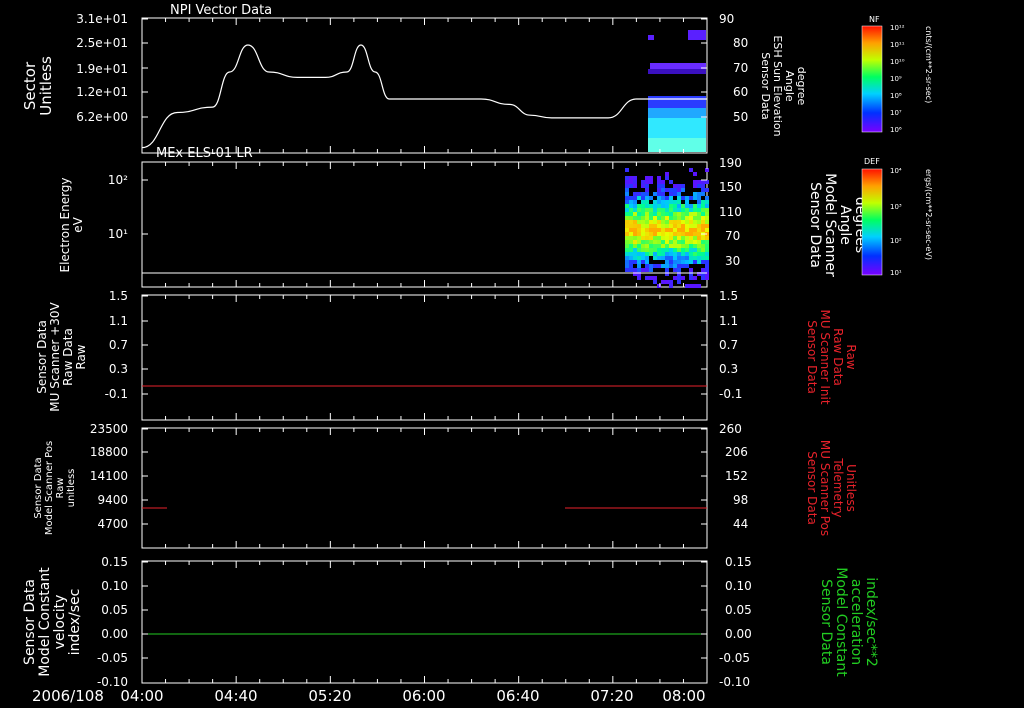  I want to click on colorbar-tick: 10⁷, so click(896, 113).